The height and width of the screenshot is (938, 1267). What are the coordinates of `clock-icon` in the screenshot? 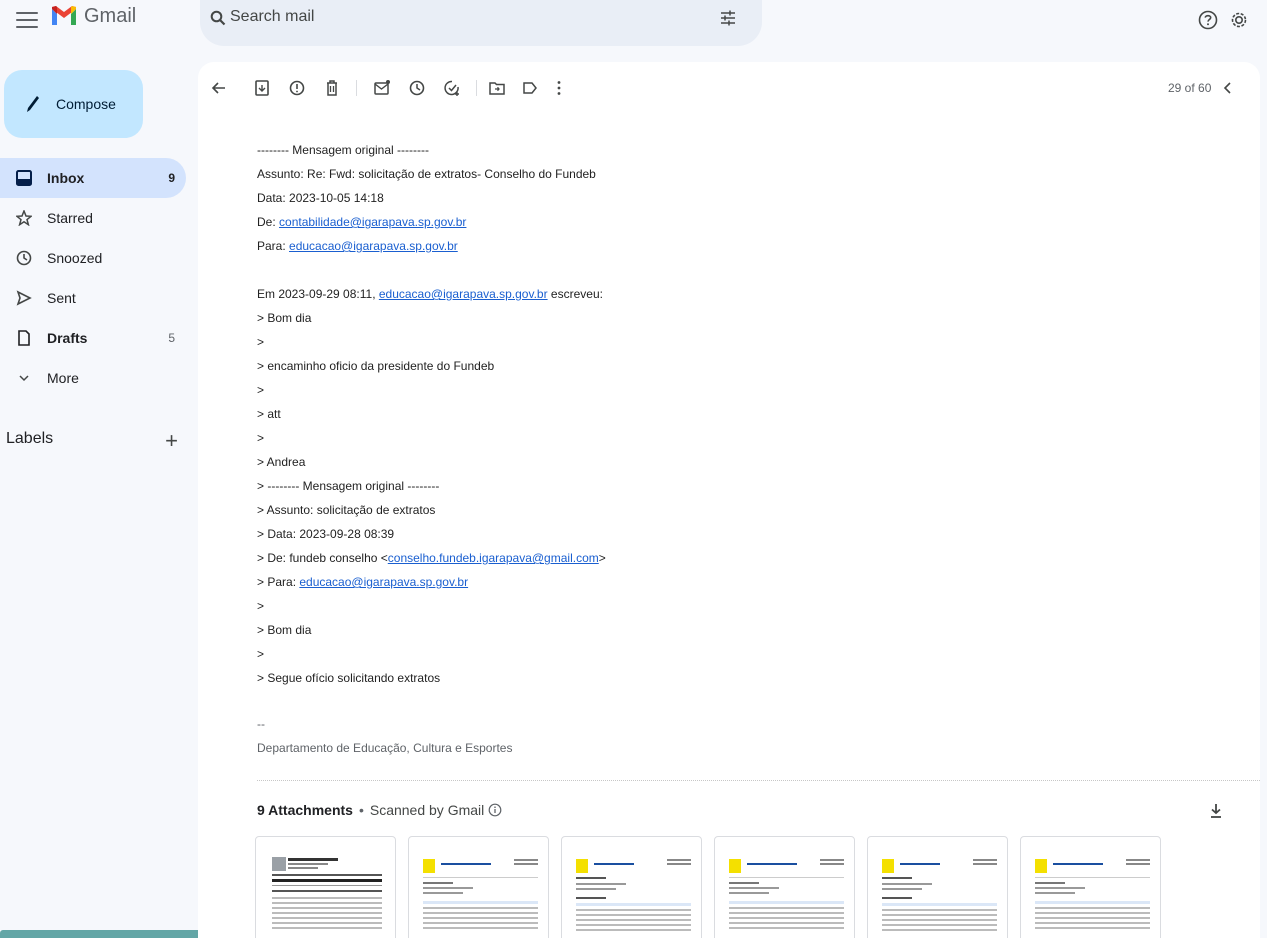 It's located at (24, 258).